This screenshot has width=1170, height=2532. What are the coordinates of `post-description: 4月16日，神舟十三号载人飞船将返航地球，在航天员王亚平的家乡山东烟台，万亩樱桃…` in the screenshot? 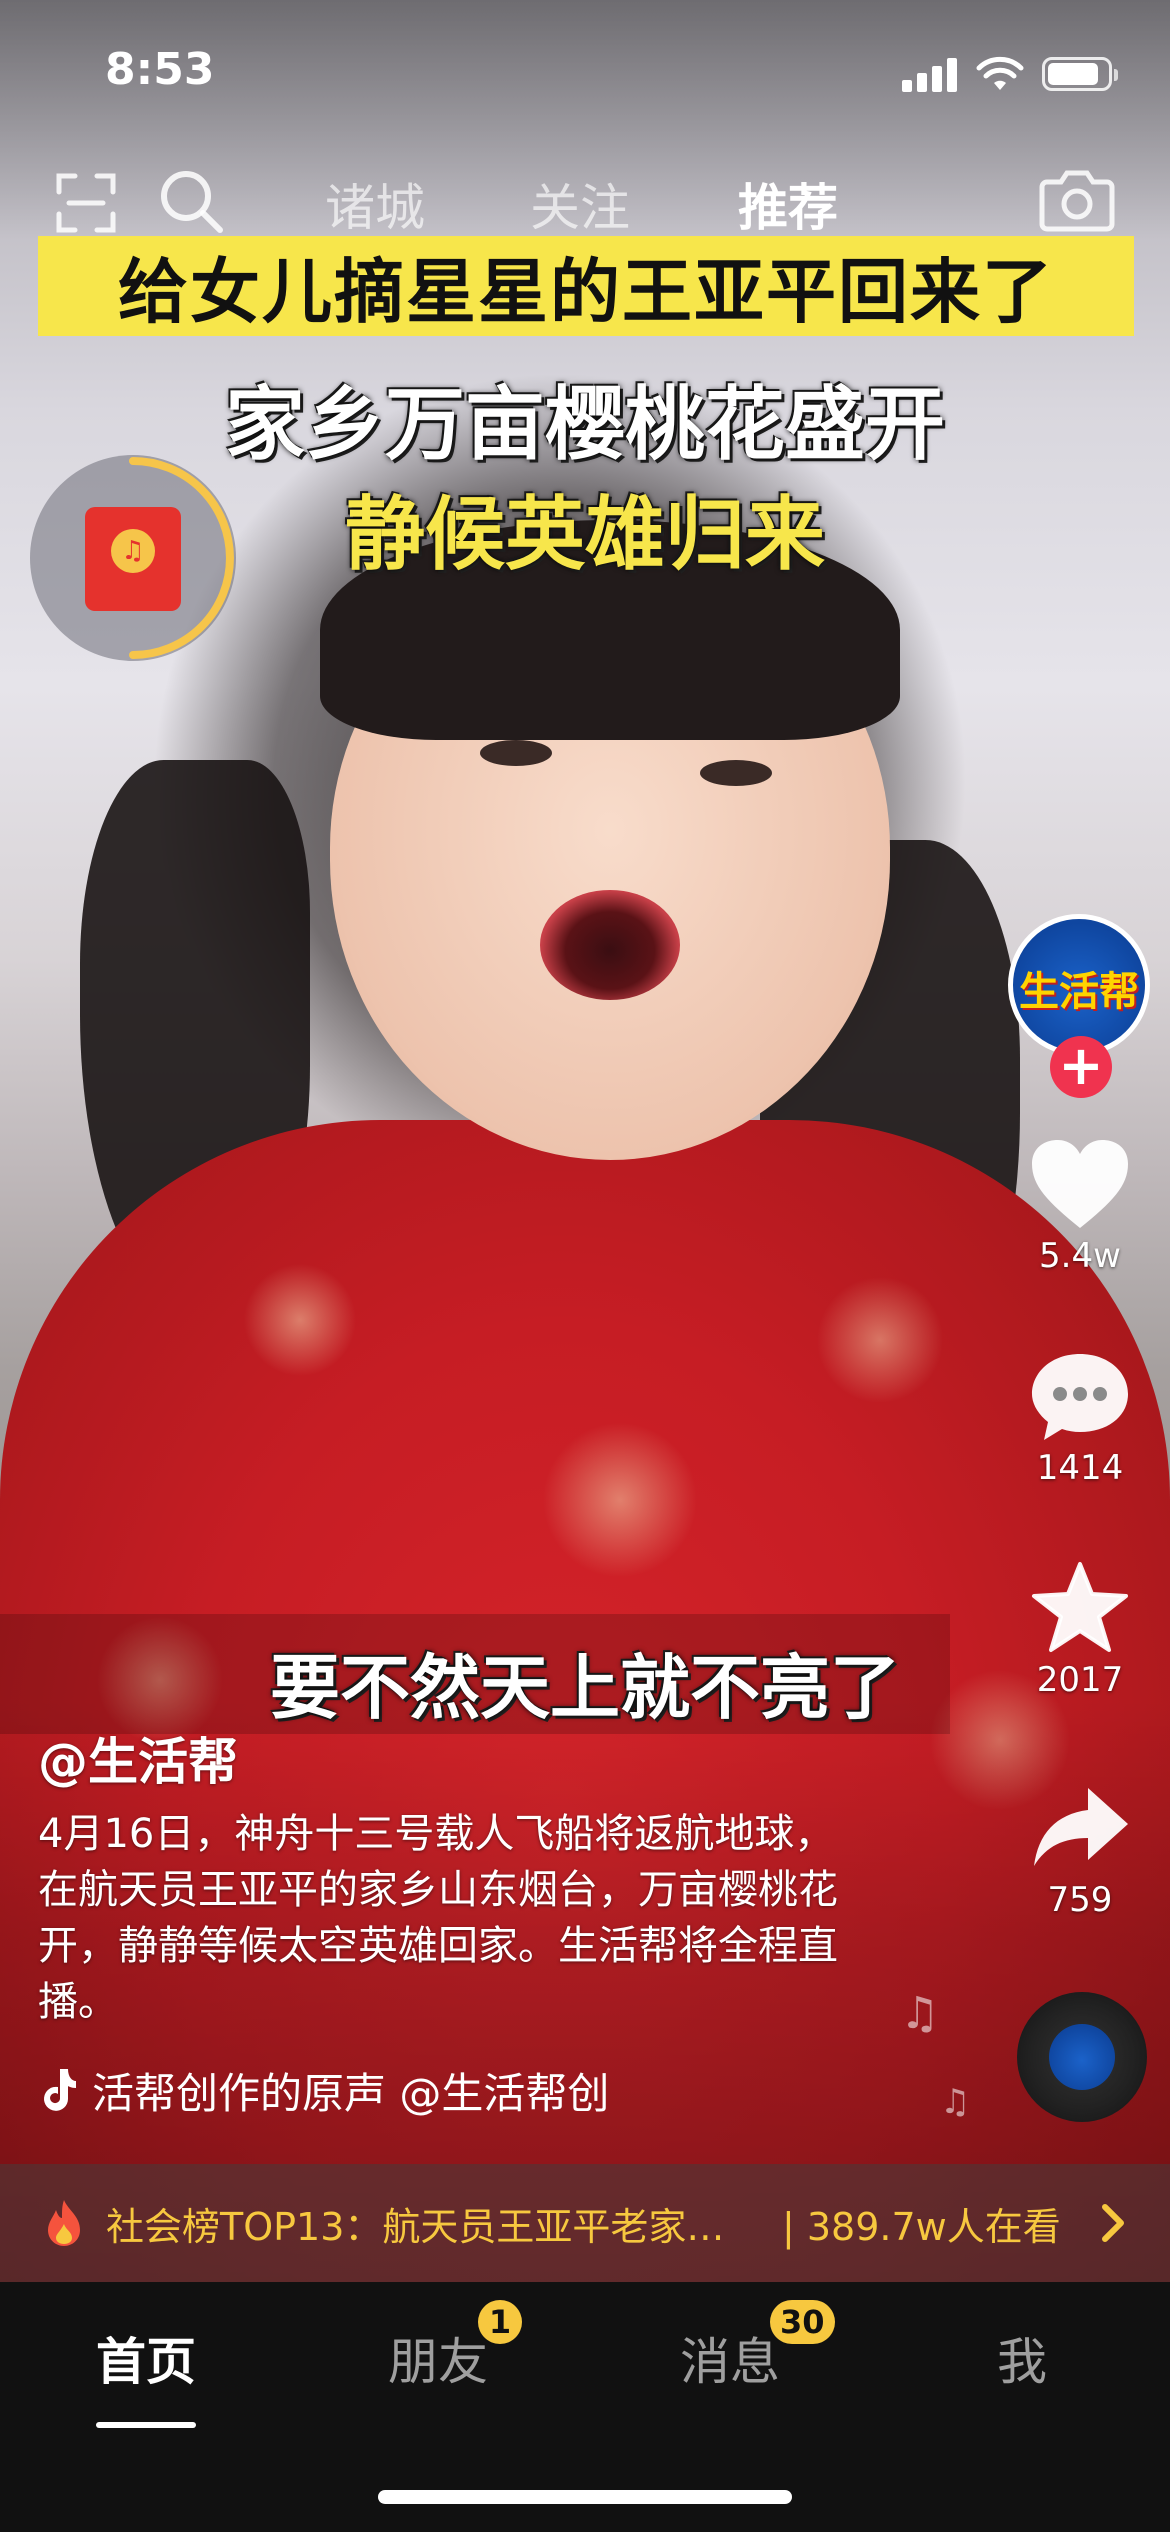 It's located at (448, 1918).